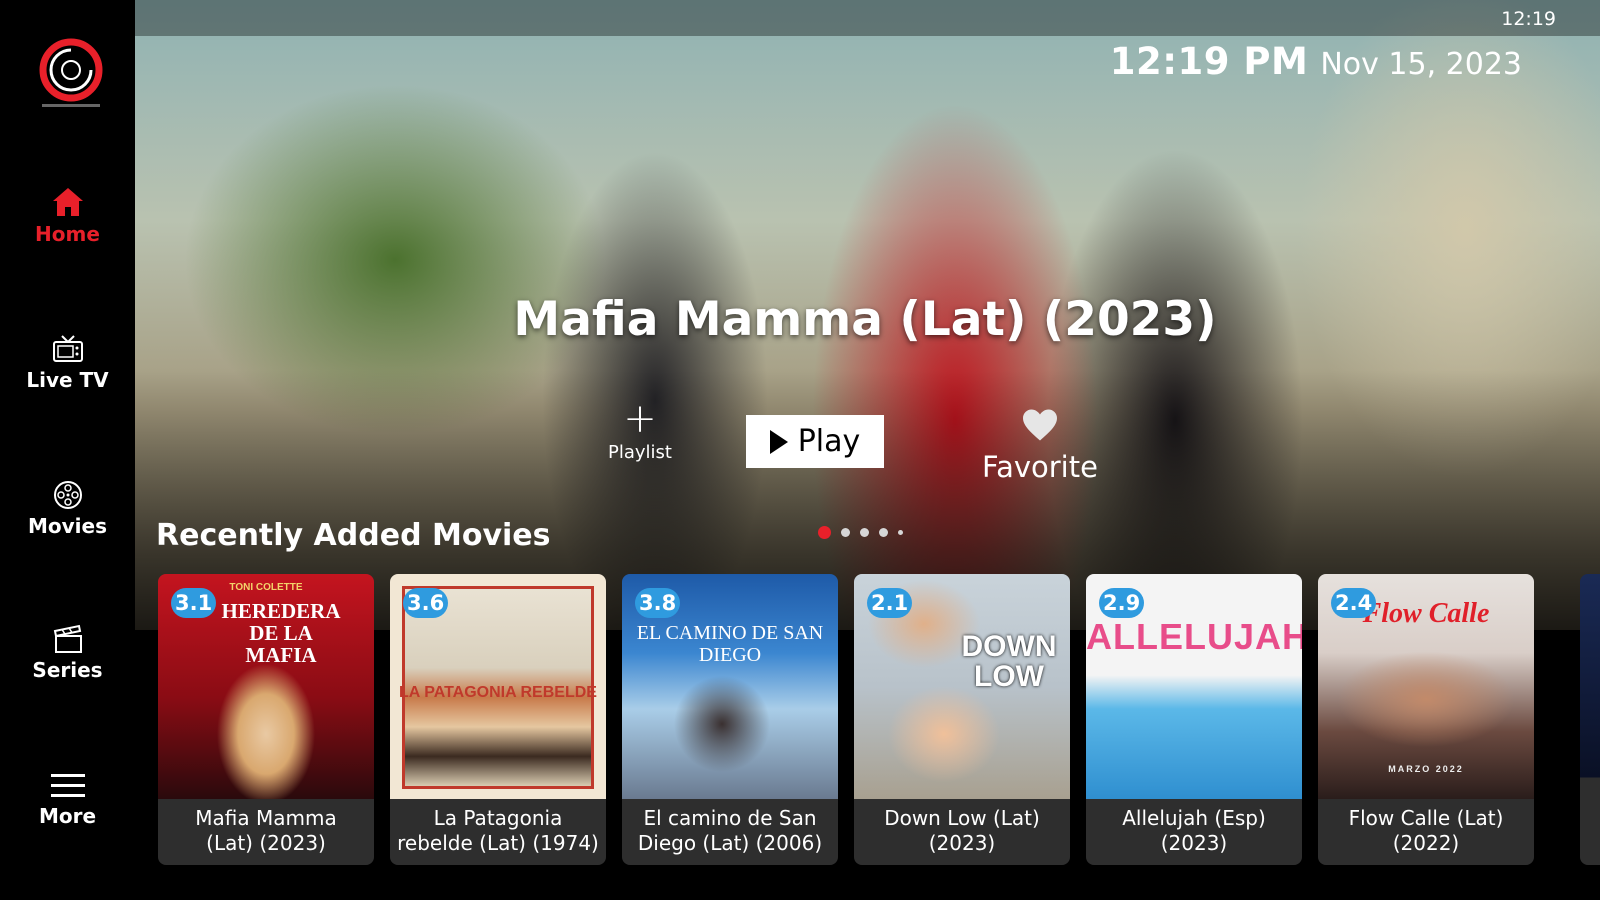  I want to click on movie-title-line: Allelujah (Esp), so click(1194, 818).